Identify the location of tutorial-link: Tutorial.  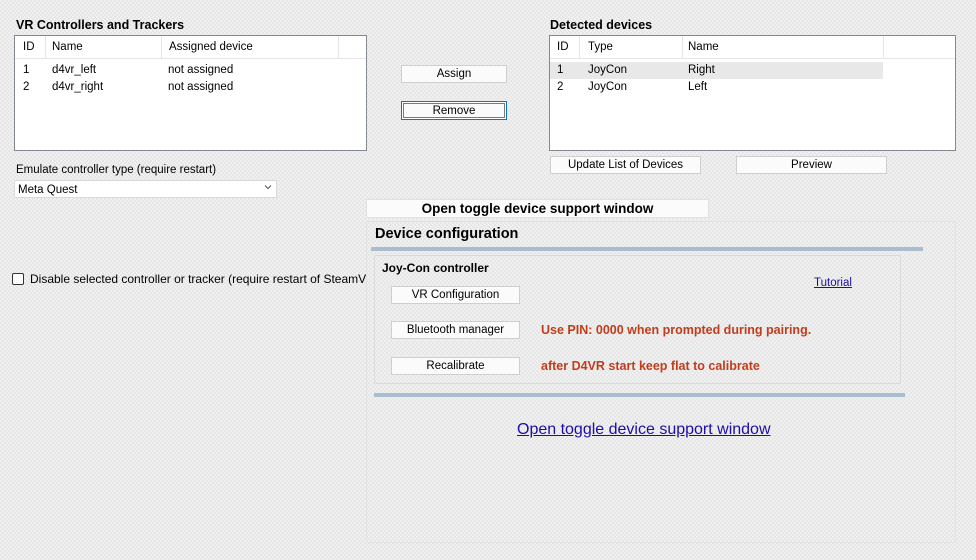
(833, 283).